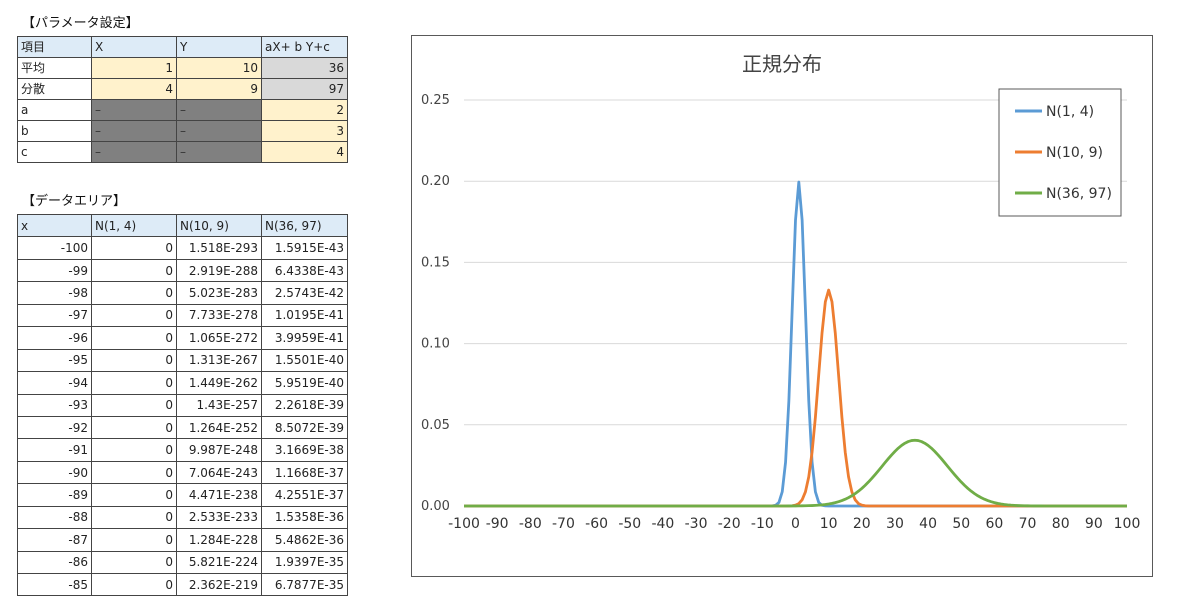  I want to click on params-row-label: c, so click(54, 152).